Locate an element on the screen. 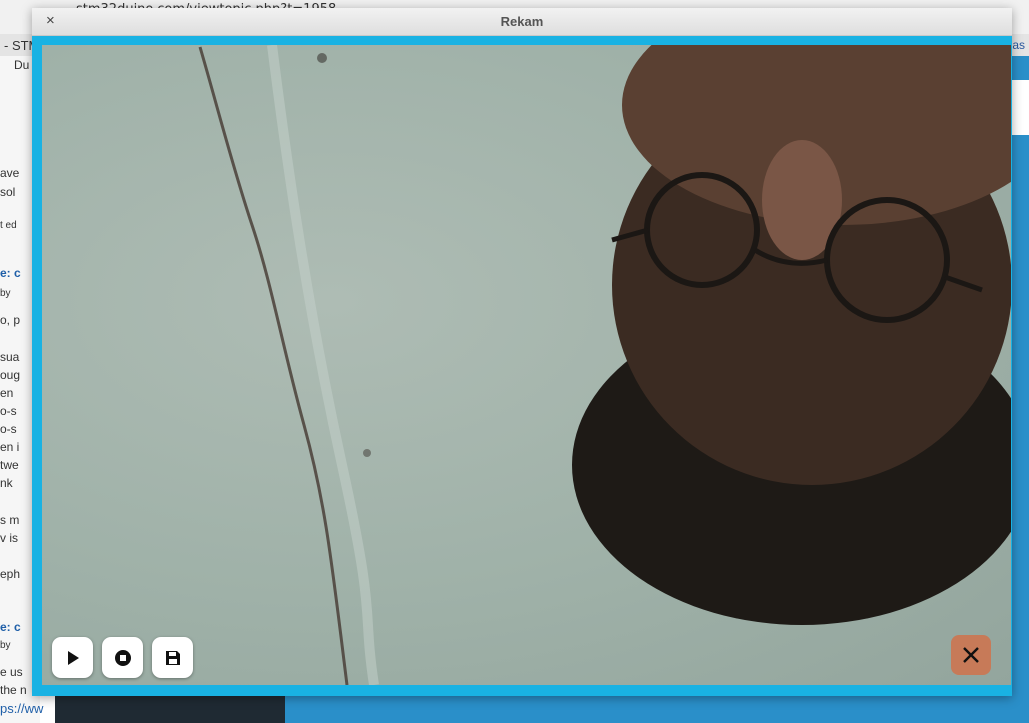 The height and width of the screenshot is (723, 1029). background-text: eph is located at coordinates (10, 574).